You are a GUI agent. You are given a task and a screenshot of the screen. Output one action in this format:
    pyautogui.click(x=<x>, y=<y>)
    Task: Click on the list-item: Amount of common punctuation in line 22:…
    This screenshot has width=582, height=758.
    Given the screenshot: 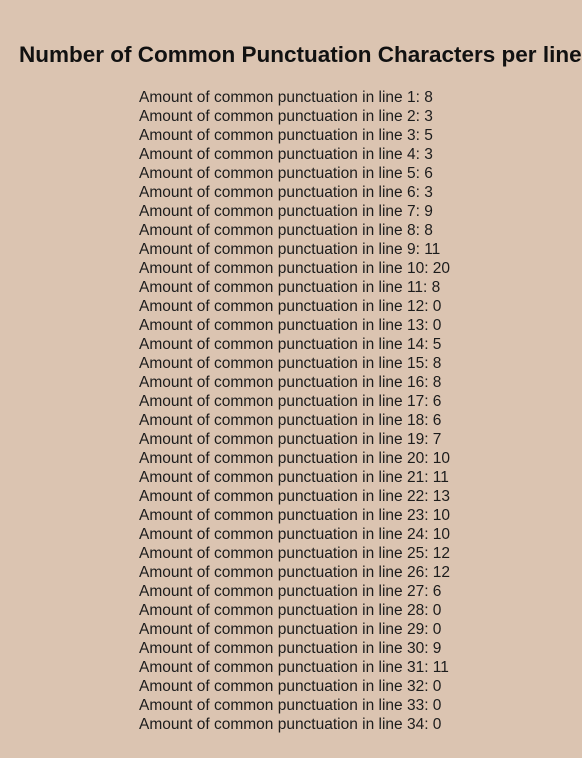 What is the action you would take?
    pyautogui.click(x=295, y=496)
    